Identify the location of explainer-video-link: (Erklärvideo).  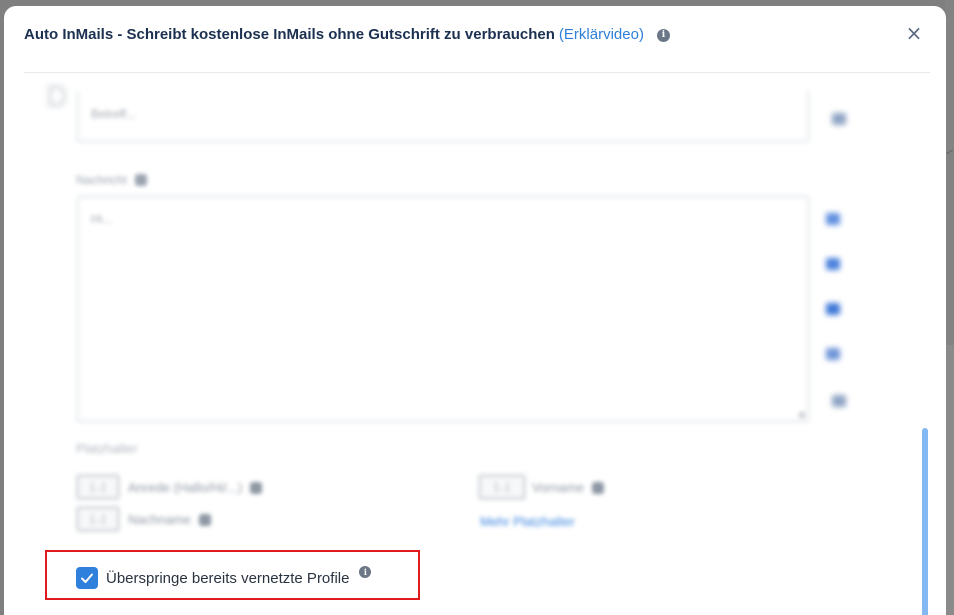
(601, 34).